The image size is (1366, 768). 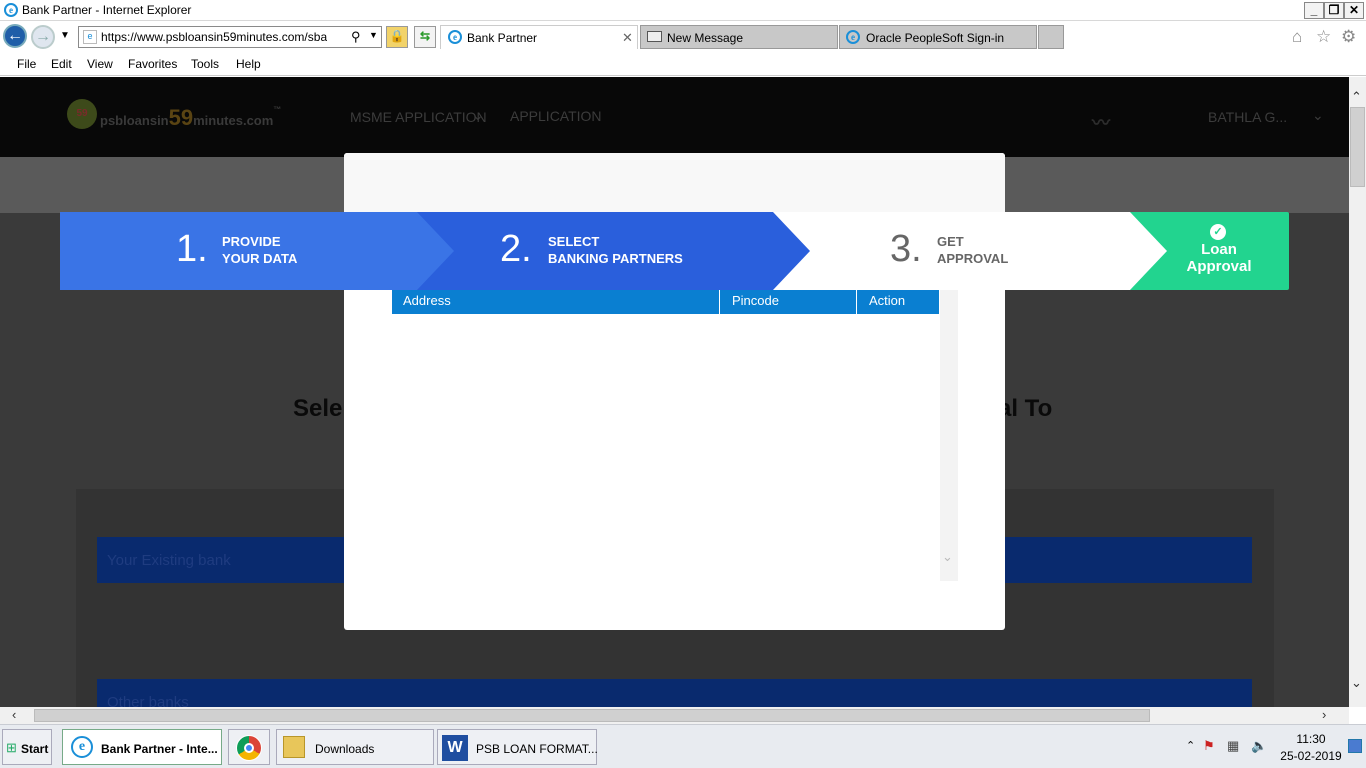 I want to click on back-button: ←, so click(x=15, y=36).